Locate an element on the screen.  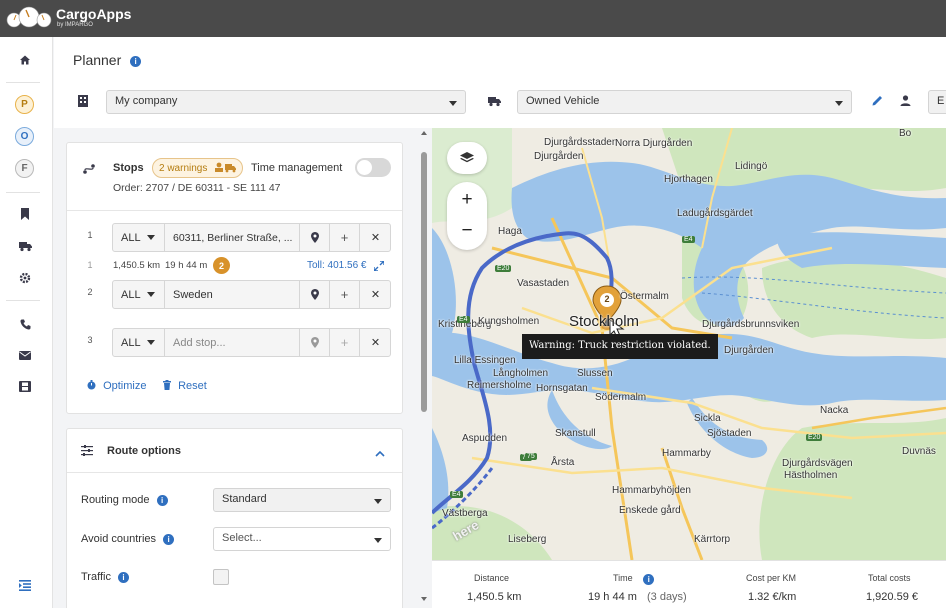
stop-input-group: ALL Sweden + ✕ is located at coordinates (251, 294).